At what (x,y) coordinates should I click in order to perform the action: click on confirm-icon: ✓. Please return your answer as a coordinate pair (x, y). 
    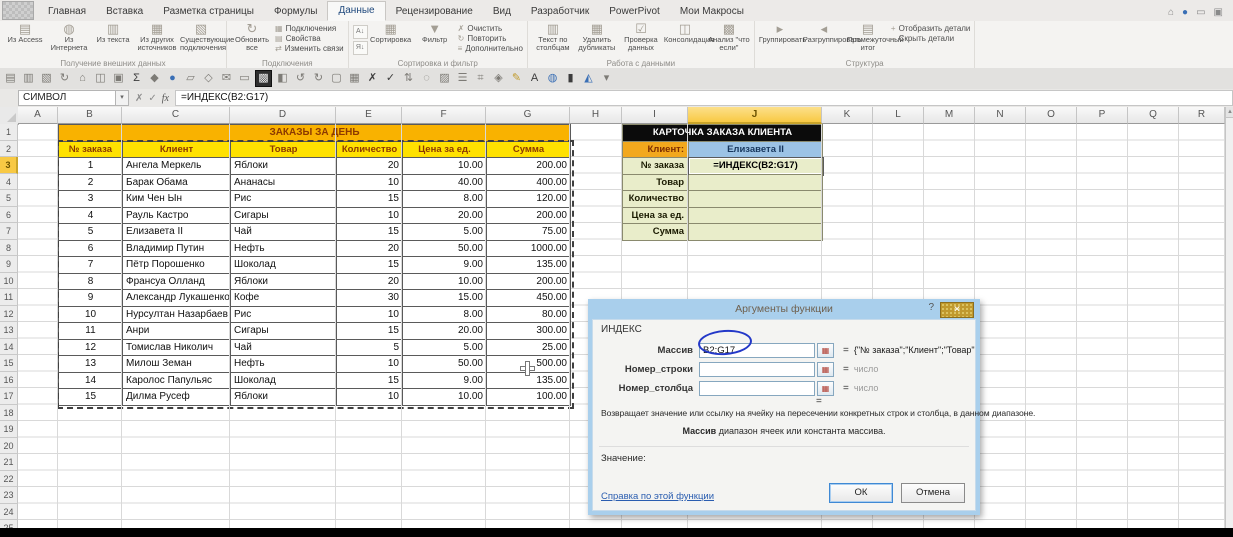
    Looking at the image, I should click on (390, 78).